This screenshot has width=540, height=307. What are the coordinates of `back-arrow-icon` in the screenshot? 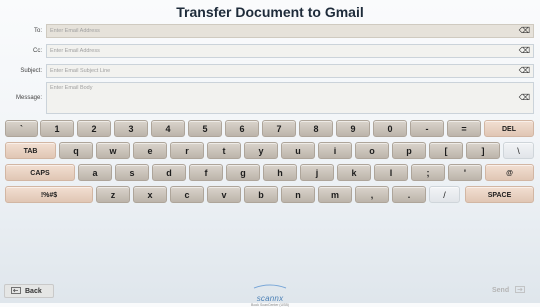 It's located at (16, 291).